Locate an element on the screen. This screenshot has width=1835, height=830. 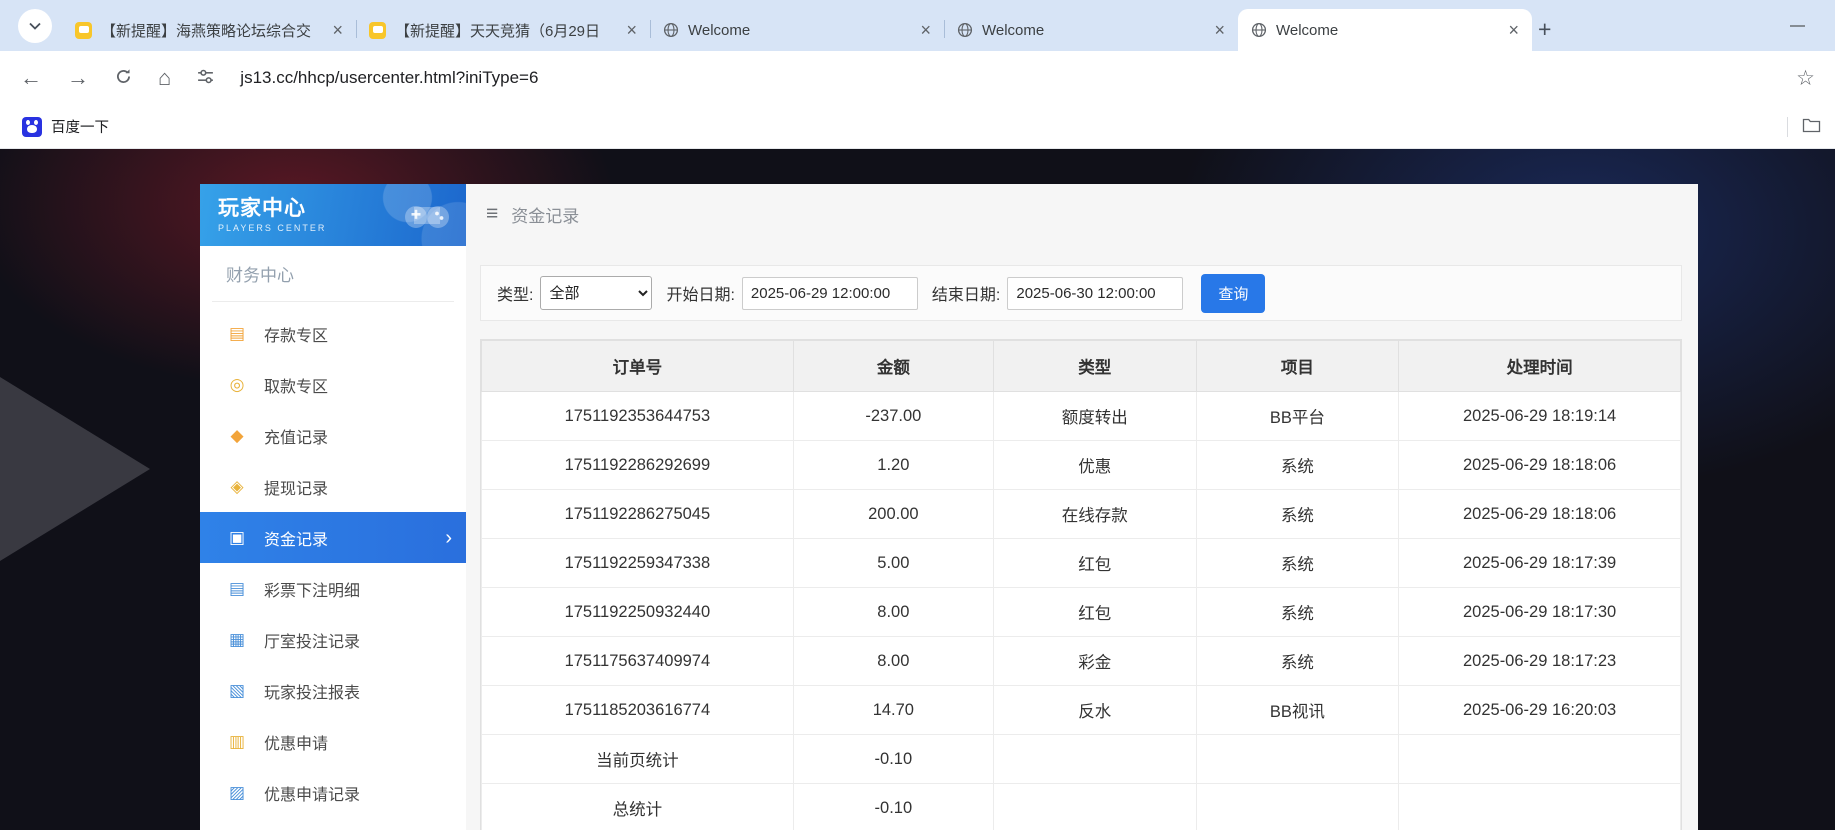
bookmark-baidu: 百度一下 is located at coordinates (65, 126).